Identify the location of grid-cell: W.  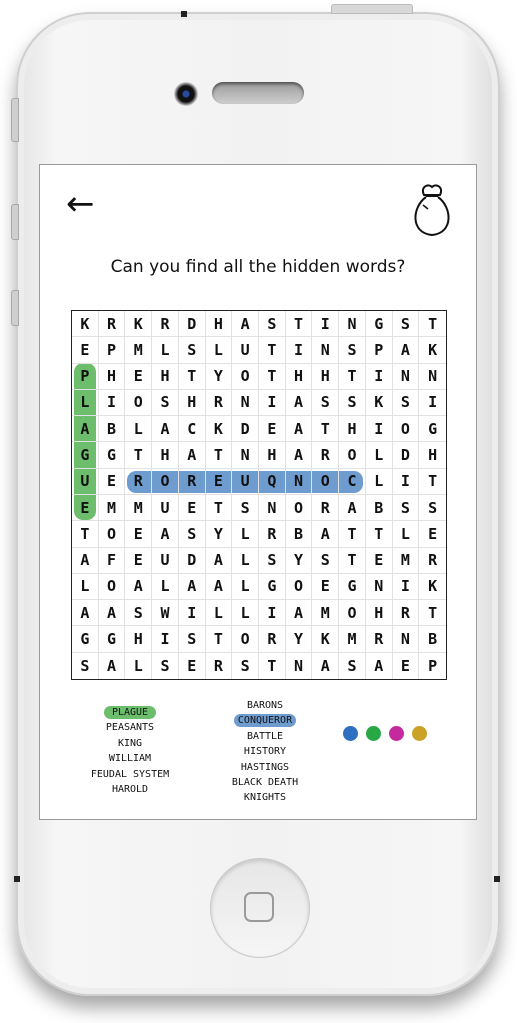
(165, 613).